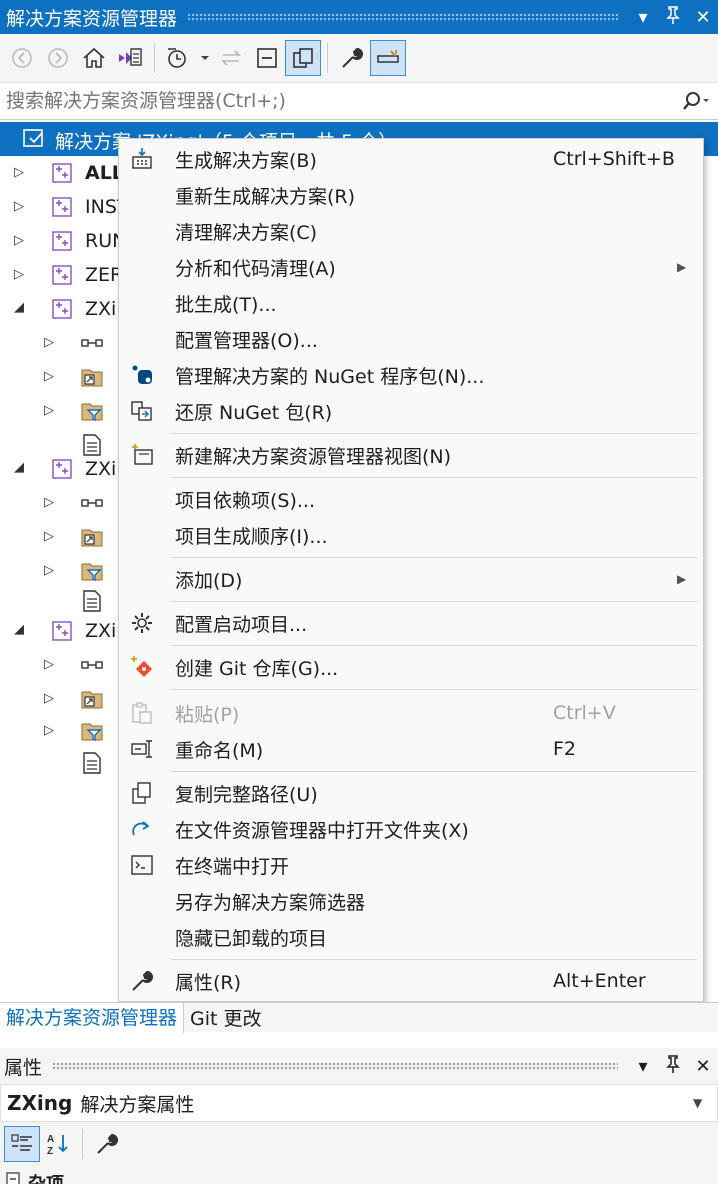  Describe the element at coordinates (92, 733) in the screenshot. I see `filter-folder-icon` at that location.